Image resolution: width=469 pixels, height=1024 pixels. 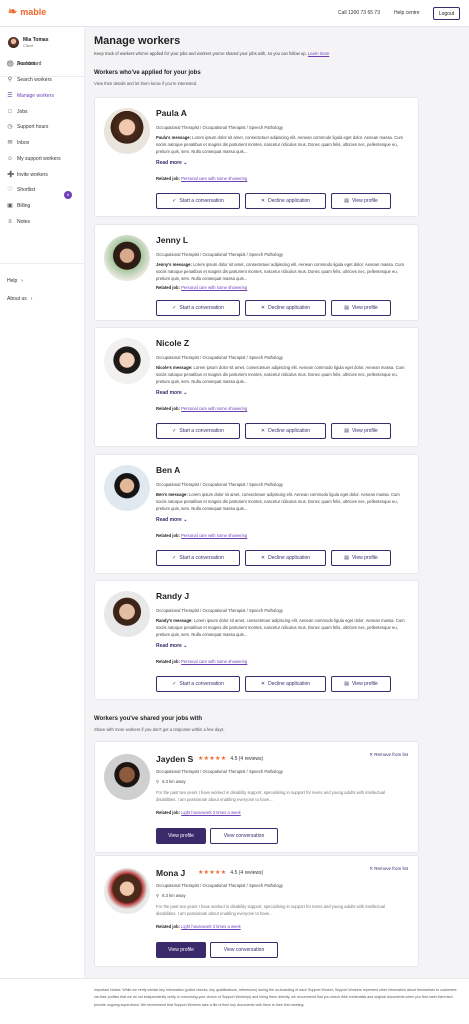 What do you see at coordinates (10, 143) in the screenshot?
I see `inbox-icon: ✉` at bounding box center [10, 143].